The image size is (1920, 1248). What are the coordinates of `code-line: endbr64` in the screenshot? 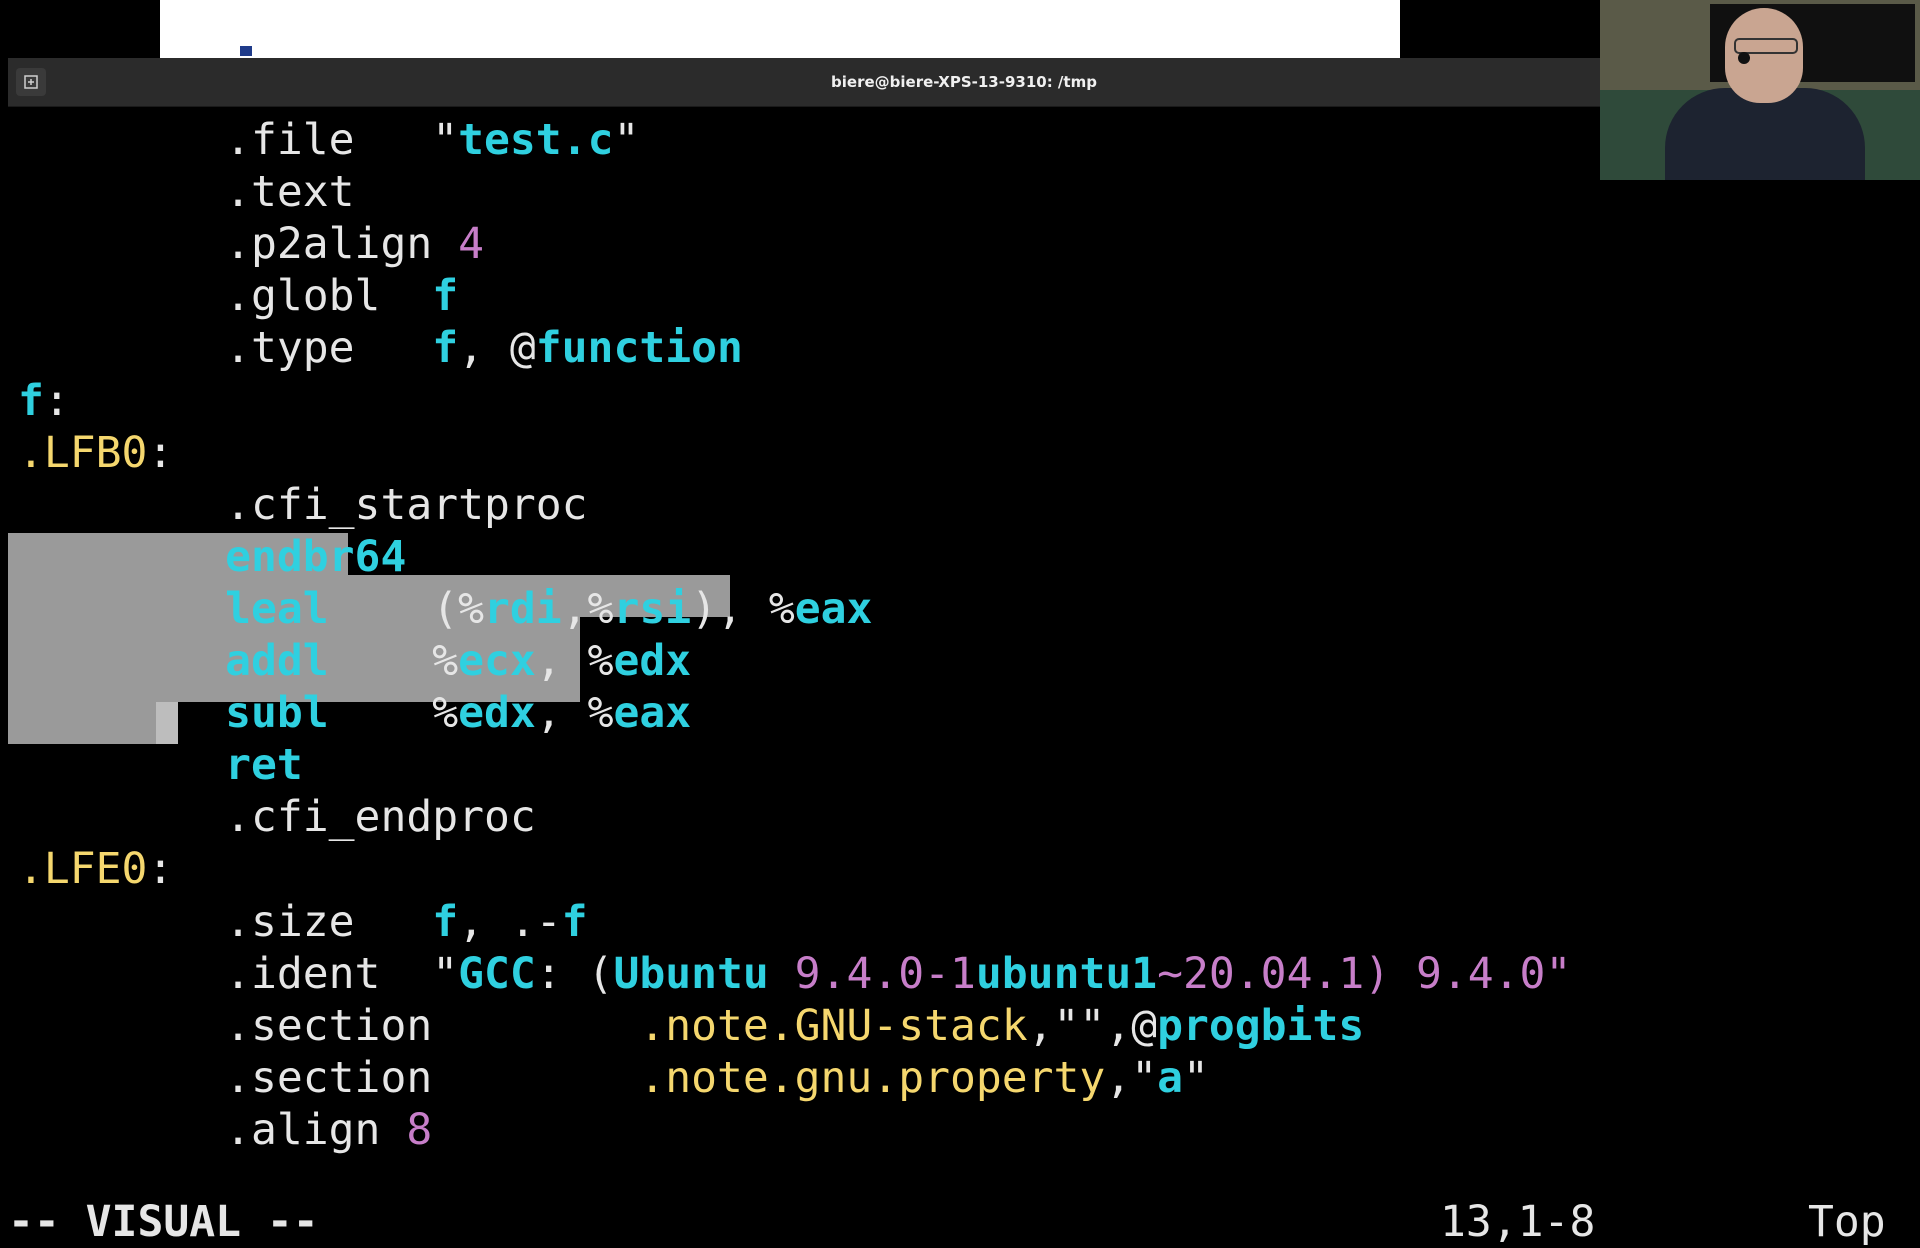 It's located at (212, 557).